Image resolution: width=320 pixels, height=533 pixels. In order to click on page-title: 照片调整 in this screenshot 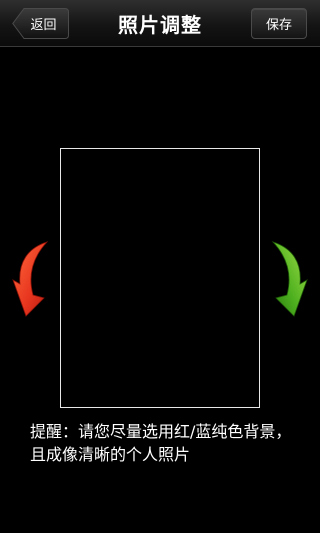, I will do `click(160, 24)`.